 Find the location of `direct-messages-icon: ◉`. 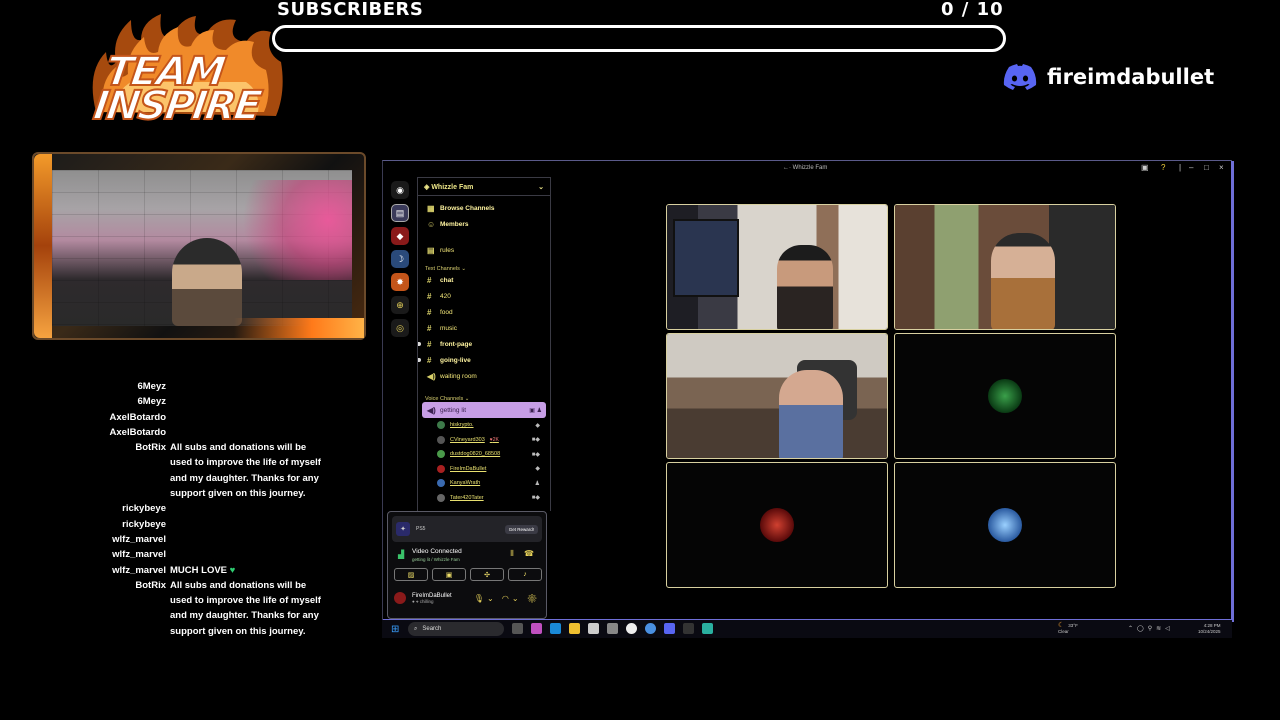

direct-messages-icon: ◉ is located at coordinates (400, 190).